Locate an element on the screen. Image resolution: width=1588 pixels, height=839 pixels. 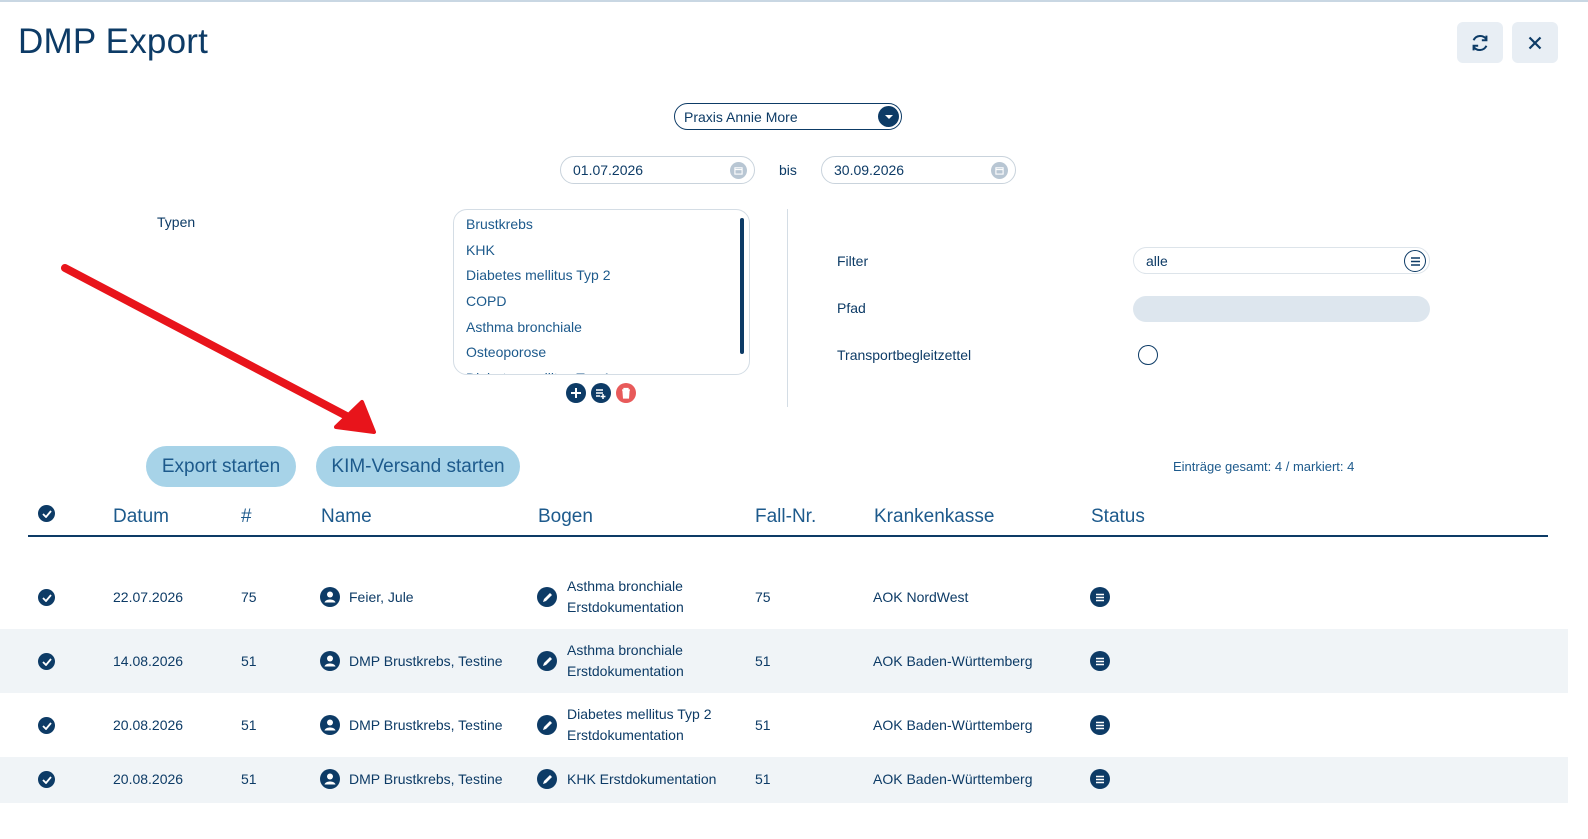
date-from-value: 01.07.2026 is located at coordinates (608, 170).